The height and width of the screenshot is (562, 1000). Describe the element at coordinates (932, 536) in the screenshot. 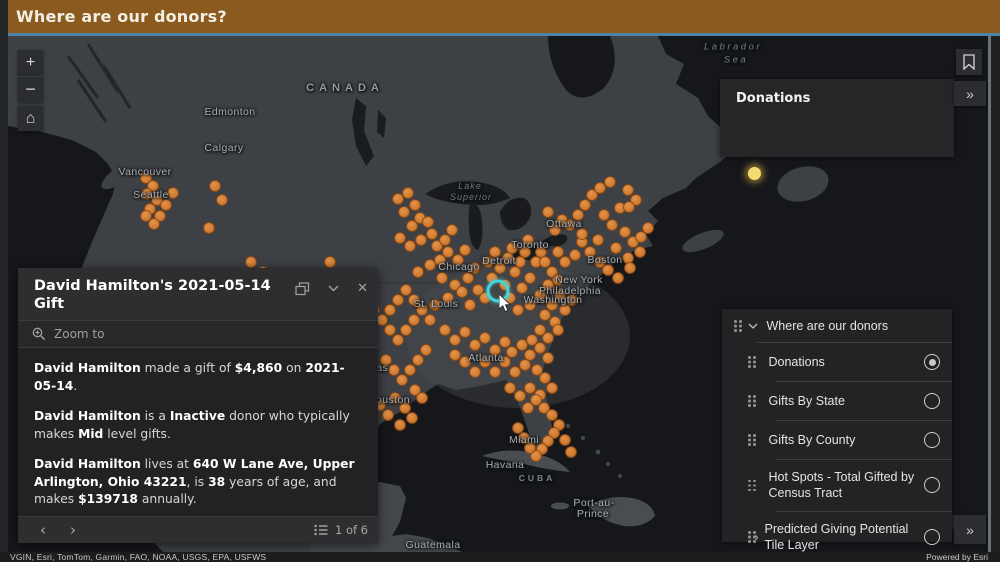

I see `layer-radio-predicted-giving-potential-tile-layer` at that location.